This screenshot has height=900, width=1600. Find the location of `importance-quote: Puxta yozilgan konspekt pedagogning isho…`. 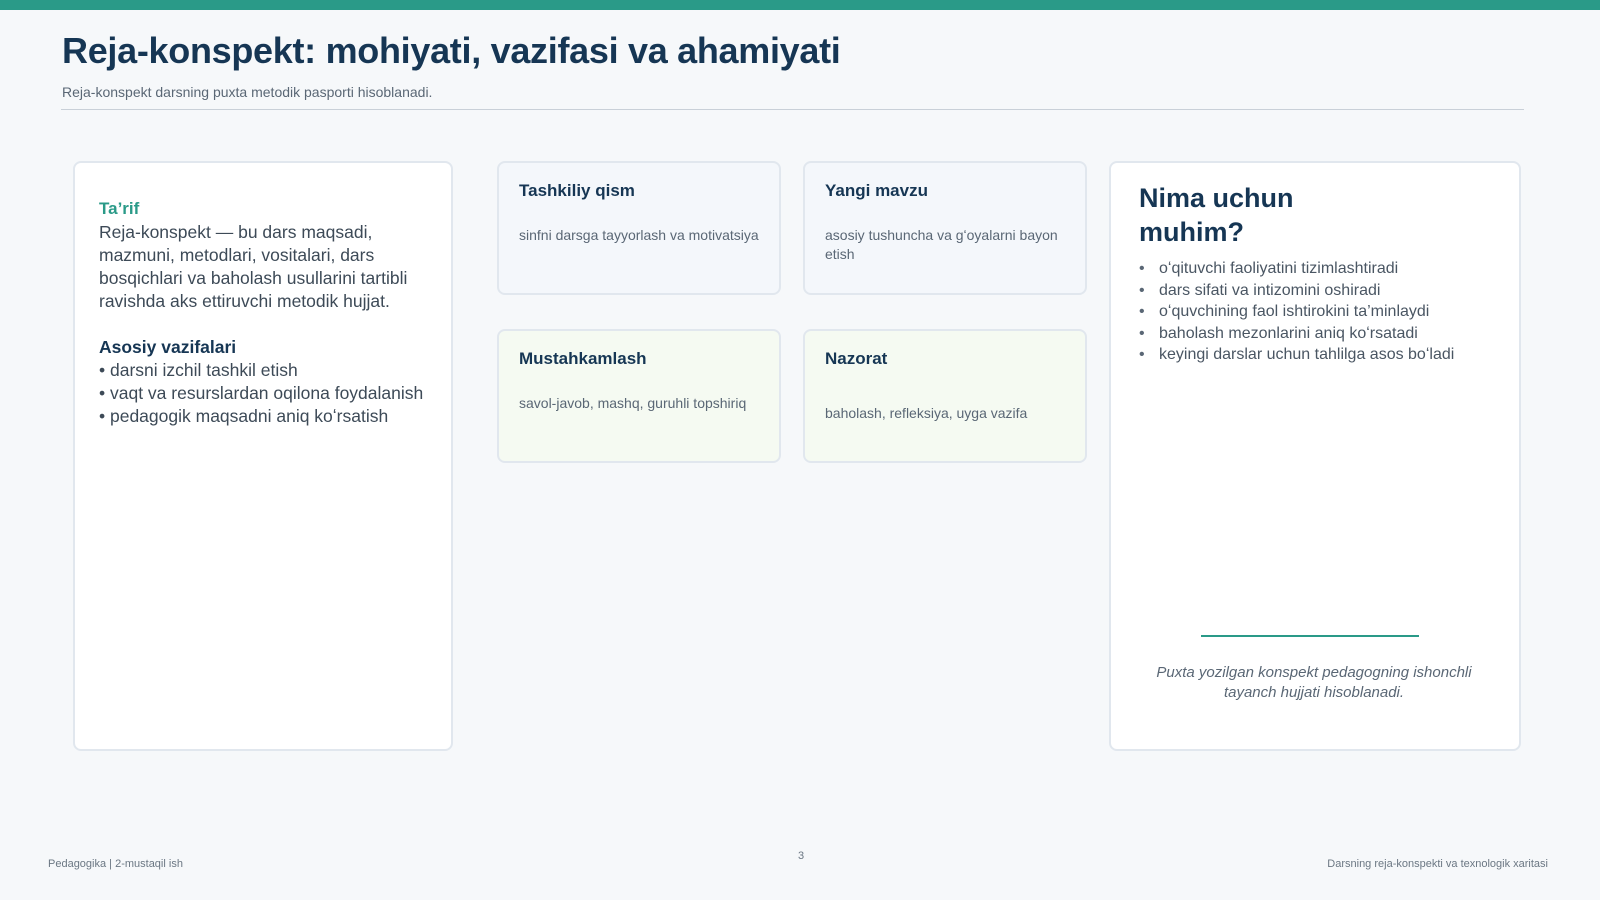

importance-quote: Puxta yozilgan konspekt pedagogning isho… is located at coordinates (1314, 682).